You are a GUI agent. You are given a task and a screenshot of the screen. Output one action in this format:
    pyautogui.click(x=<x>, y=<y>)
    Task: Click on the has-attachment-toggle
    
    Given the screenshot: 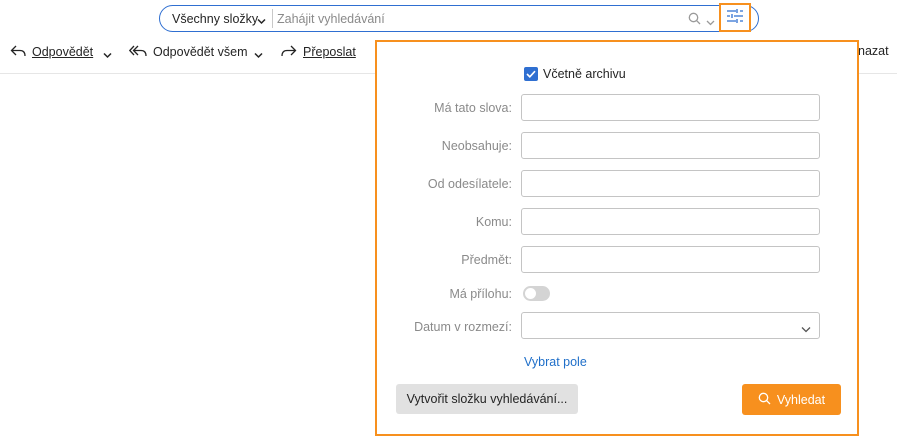 What is the action you would take?
    pyautogui.click(x=536, y=293)
    